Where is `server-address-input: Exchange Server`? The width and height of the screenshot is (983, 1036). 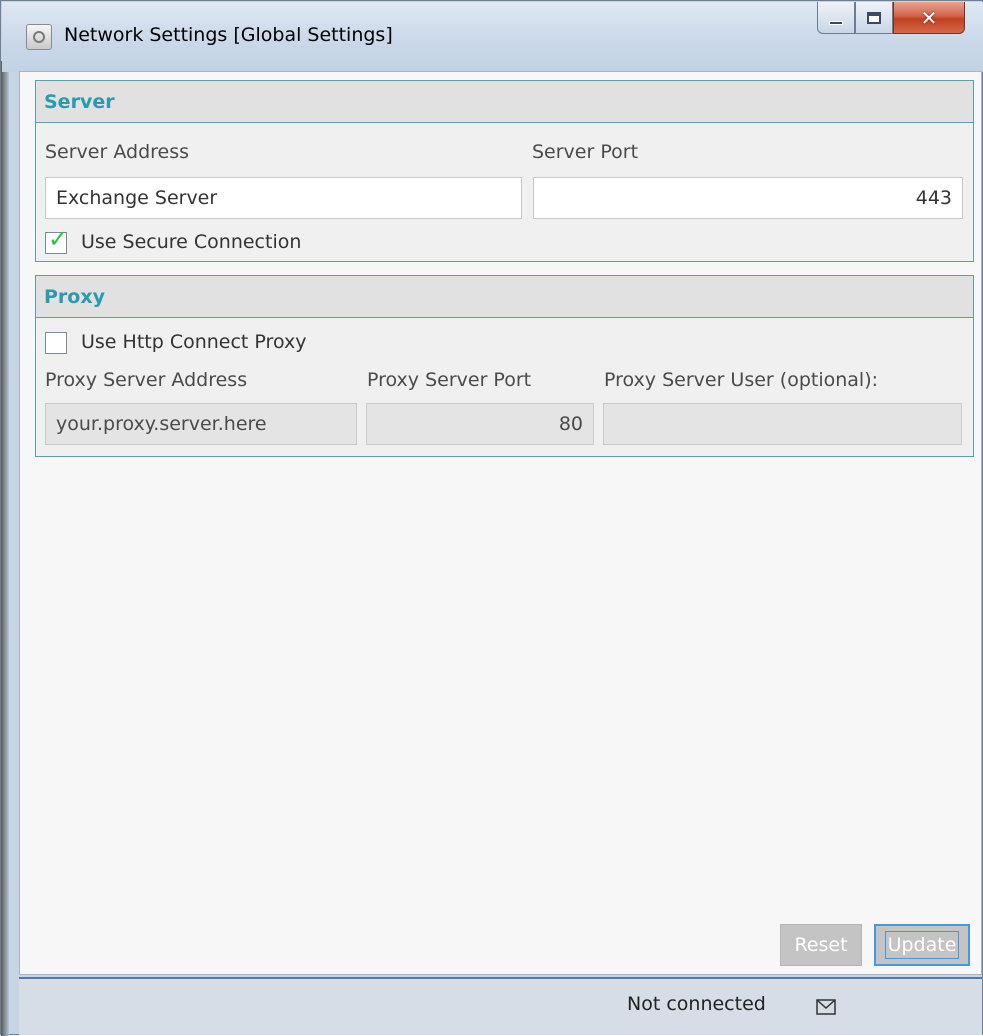
server-address-input: Exchange Server is located at coordinates (283, 198).